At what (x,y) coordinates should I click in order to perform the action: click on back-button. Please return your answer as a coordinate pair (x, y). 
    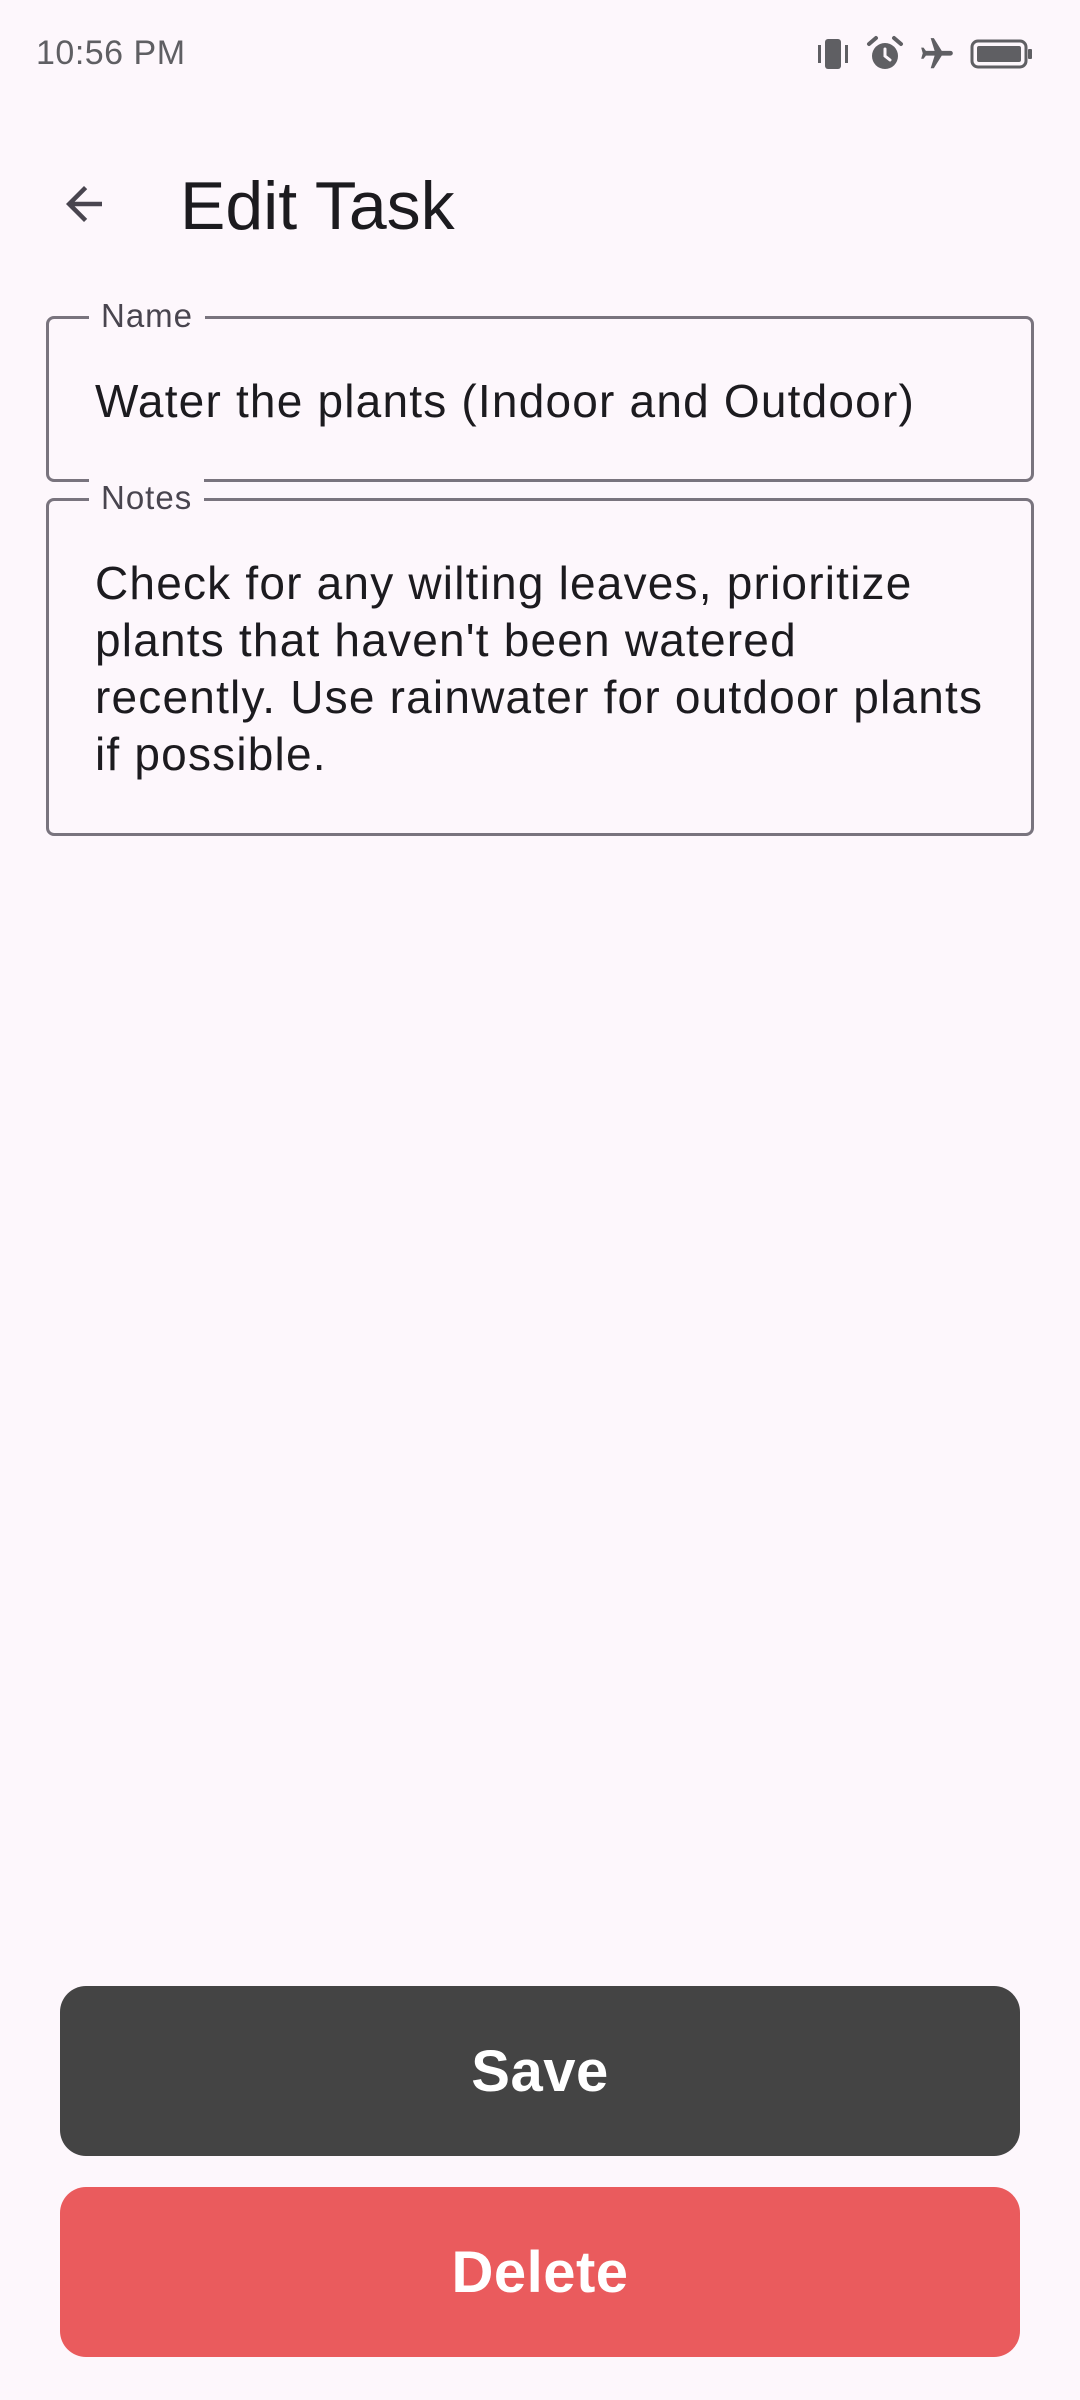
    Looking at the image, I should click on (84, 206).